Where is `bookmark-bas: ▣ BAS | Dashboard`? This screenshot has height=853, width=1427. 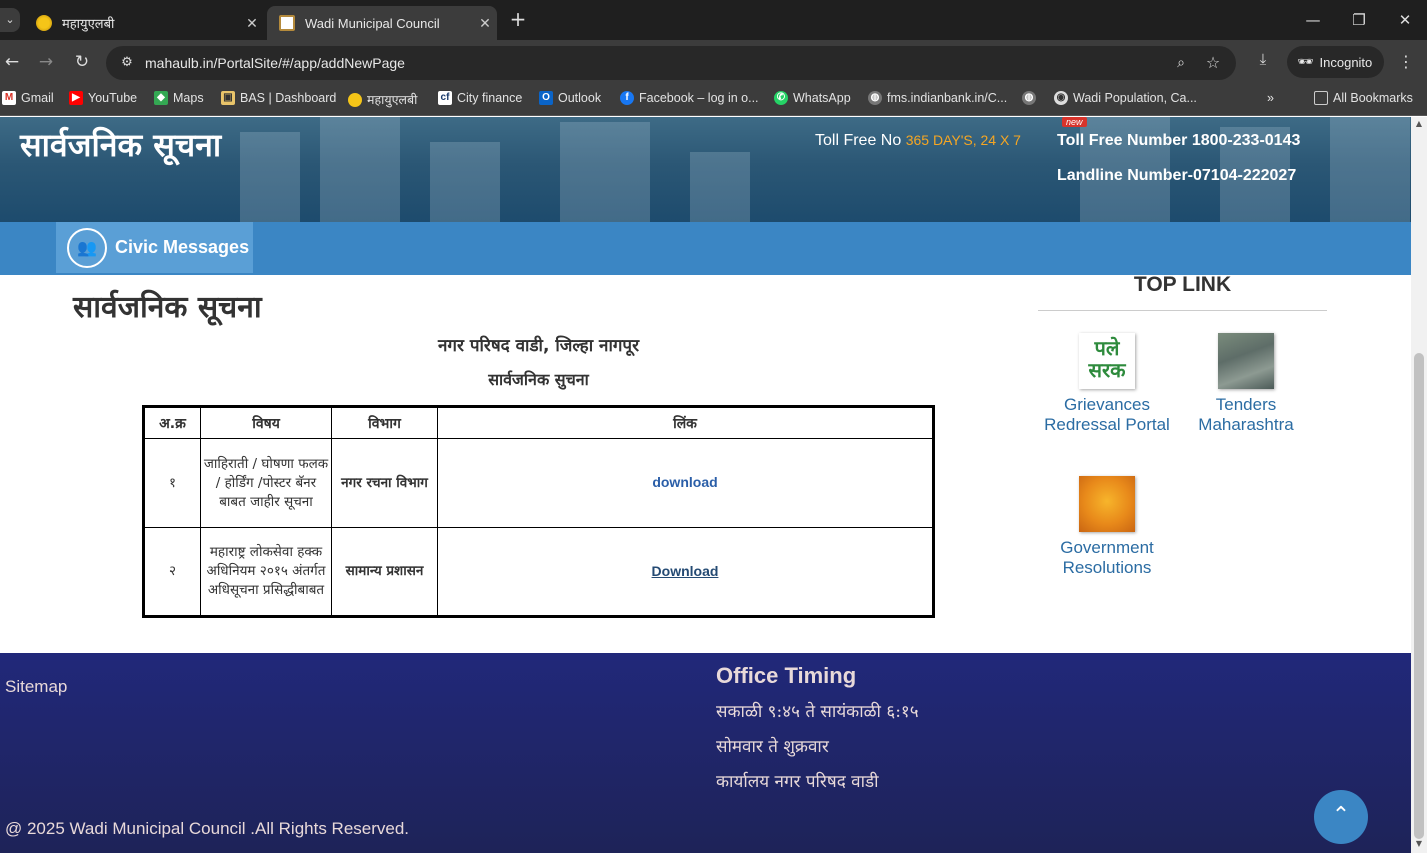
bookmark-bas: ▣ BAS | Dashboard is located at coordinates (278, 98).